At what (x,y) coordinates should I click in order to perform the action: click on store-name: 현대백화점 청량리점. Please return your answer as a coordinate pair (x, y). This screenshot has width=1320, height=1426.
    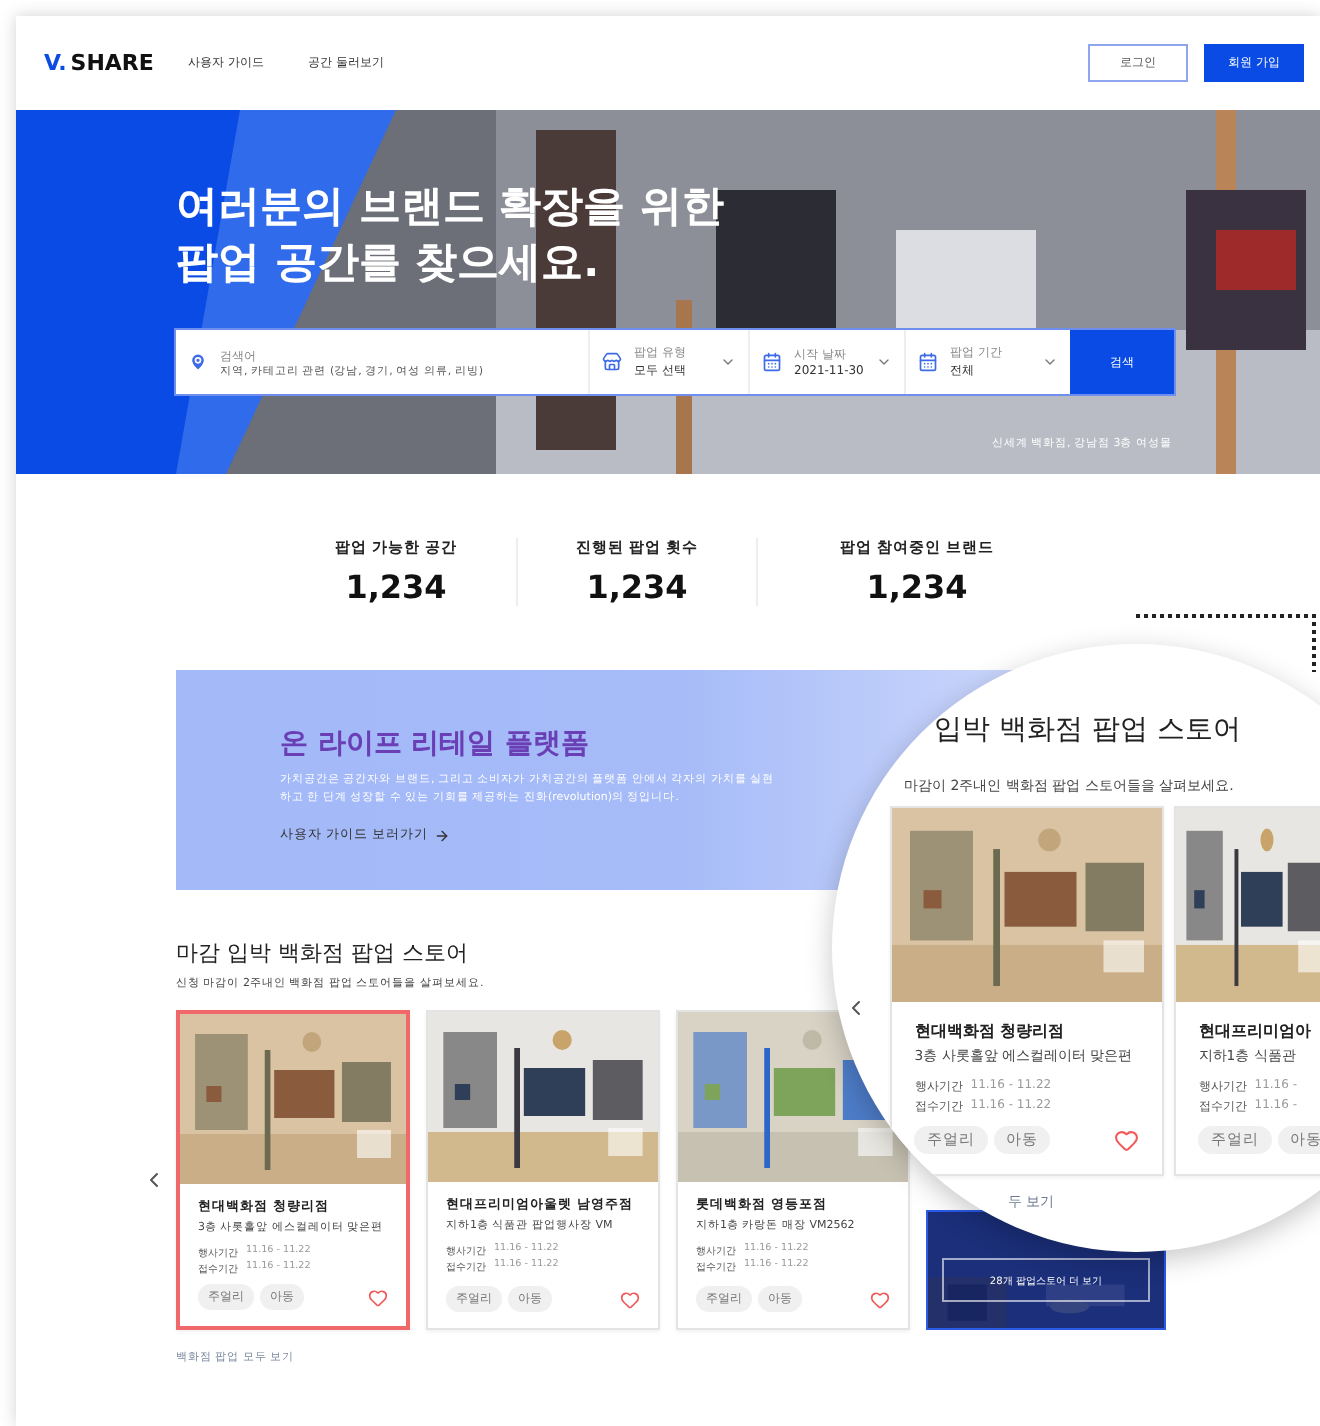
    Looking at the image, I should click on (990, 1030).